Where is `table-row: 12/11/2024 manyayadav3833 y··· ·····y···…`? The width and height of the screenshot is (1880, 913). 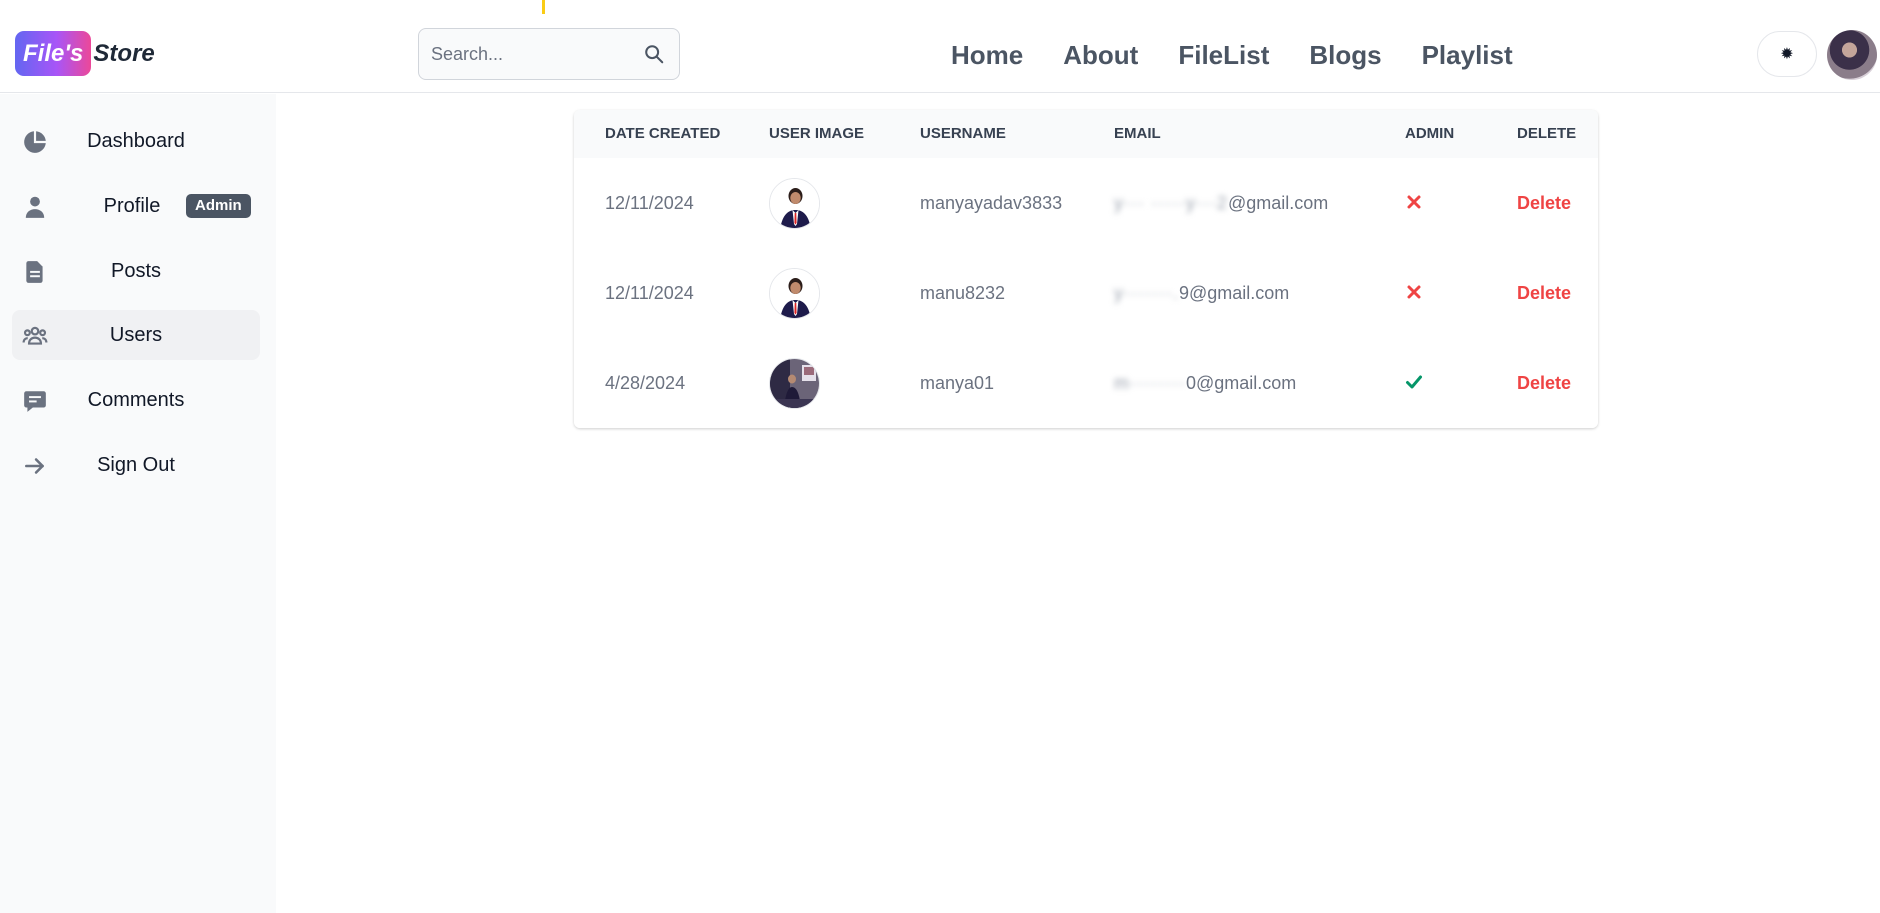 table-row: 12/11/2024 manyayadav3833 y··· ·····y···… is located at coordinates (1086, 203).